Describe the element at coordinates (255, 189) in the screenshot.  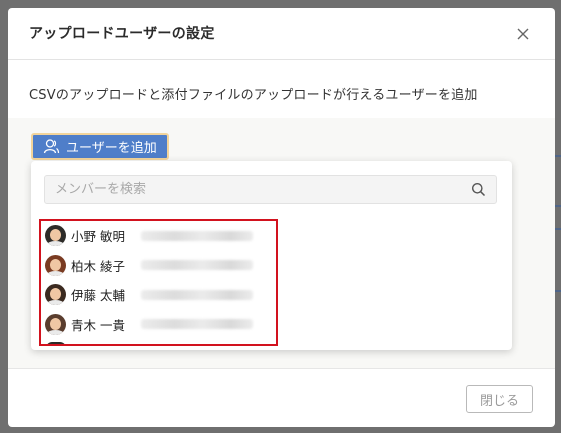
I see `member-search-input` at that location.